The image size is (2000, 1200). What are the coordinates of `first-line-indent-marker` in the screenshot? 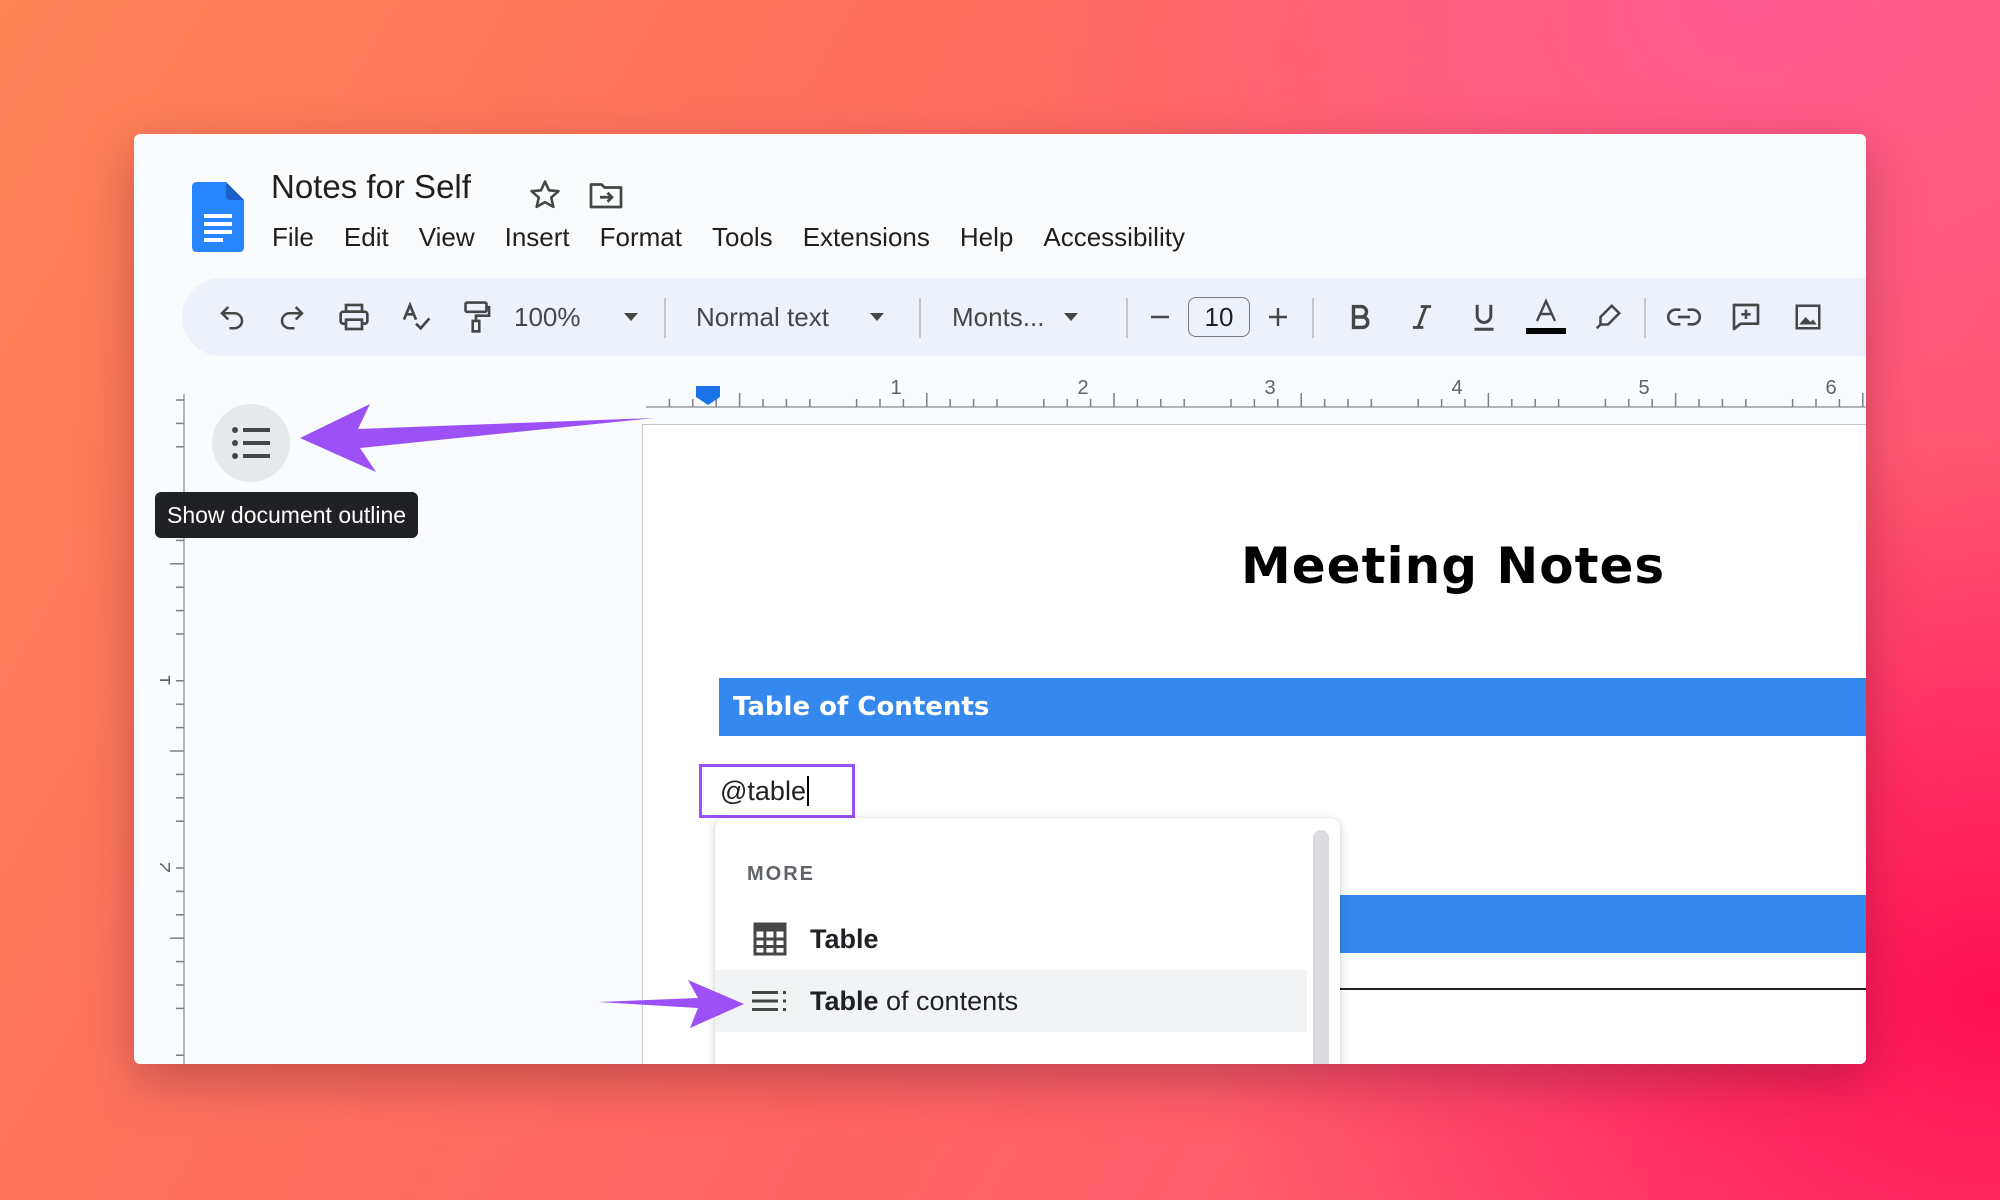 It's located at (708, 388).